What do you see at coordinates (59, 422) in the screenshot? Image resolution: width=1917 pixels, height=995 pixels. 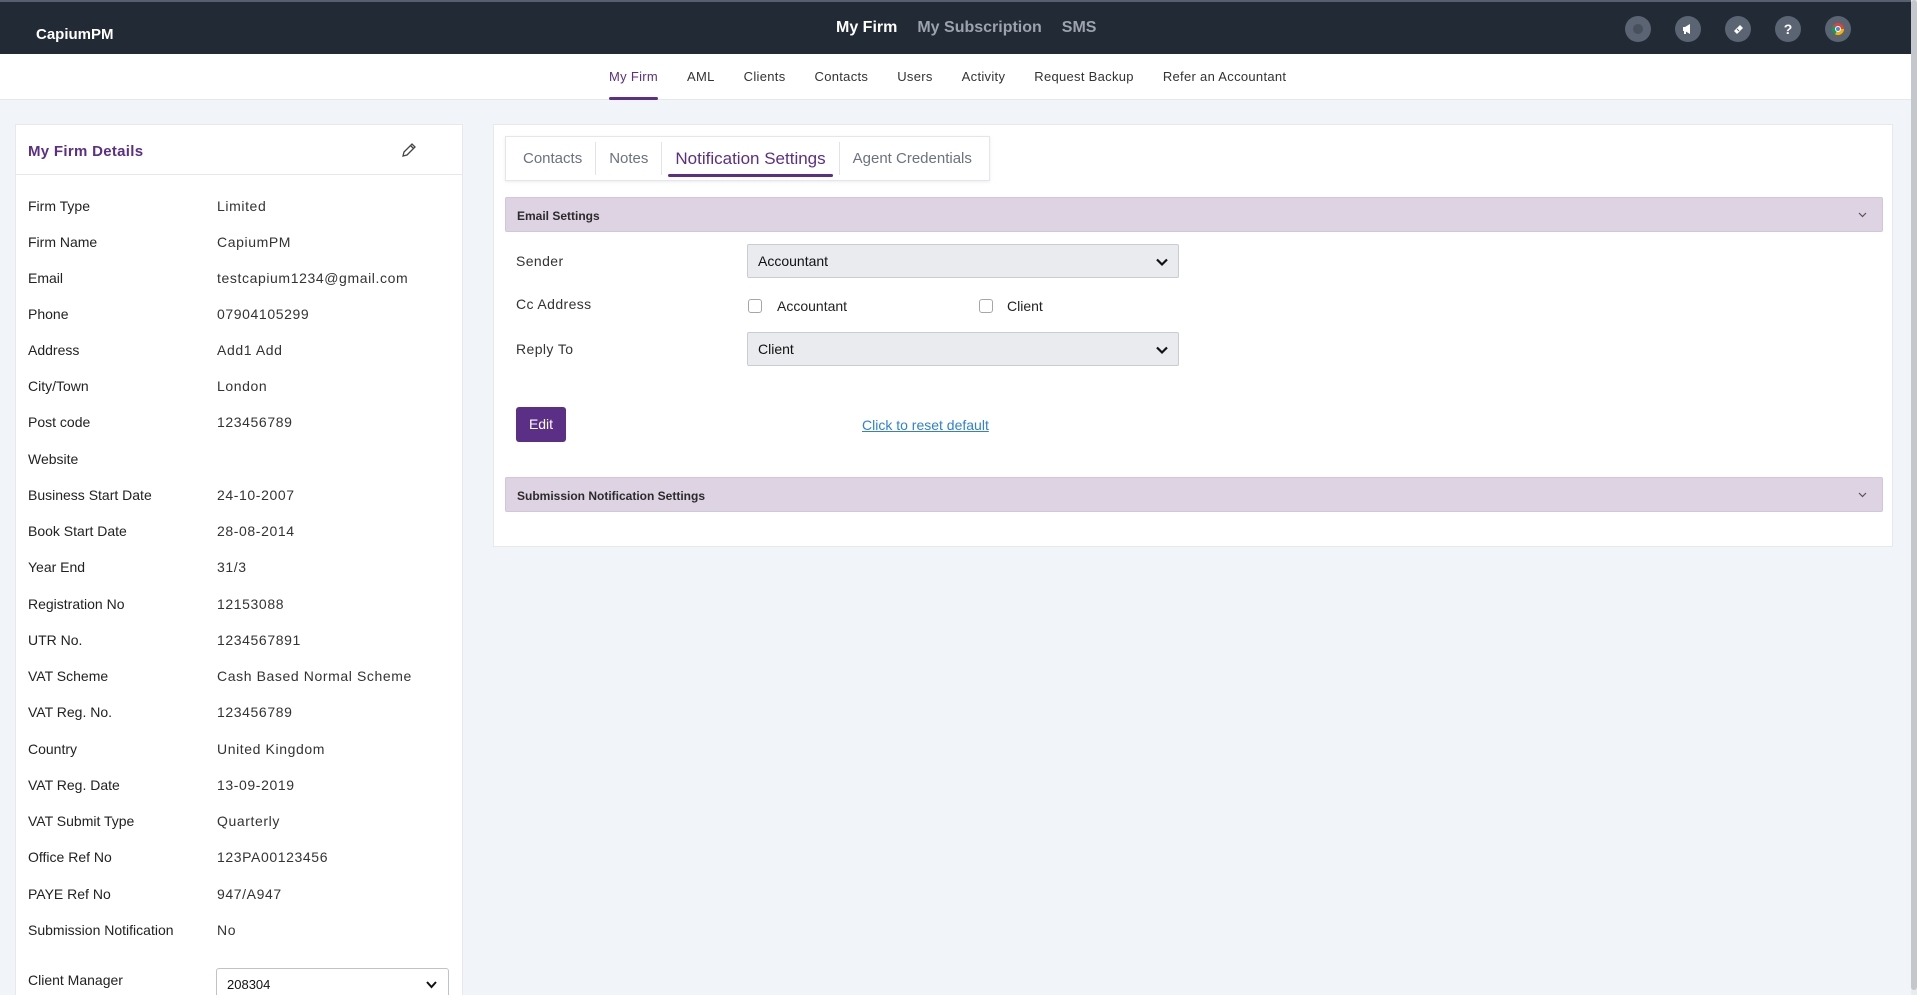 I see `detail-label: Post code` at bounding box center [59, 422].